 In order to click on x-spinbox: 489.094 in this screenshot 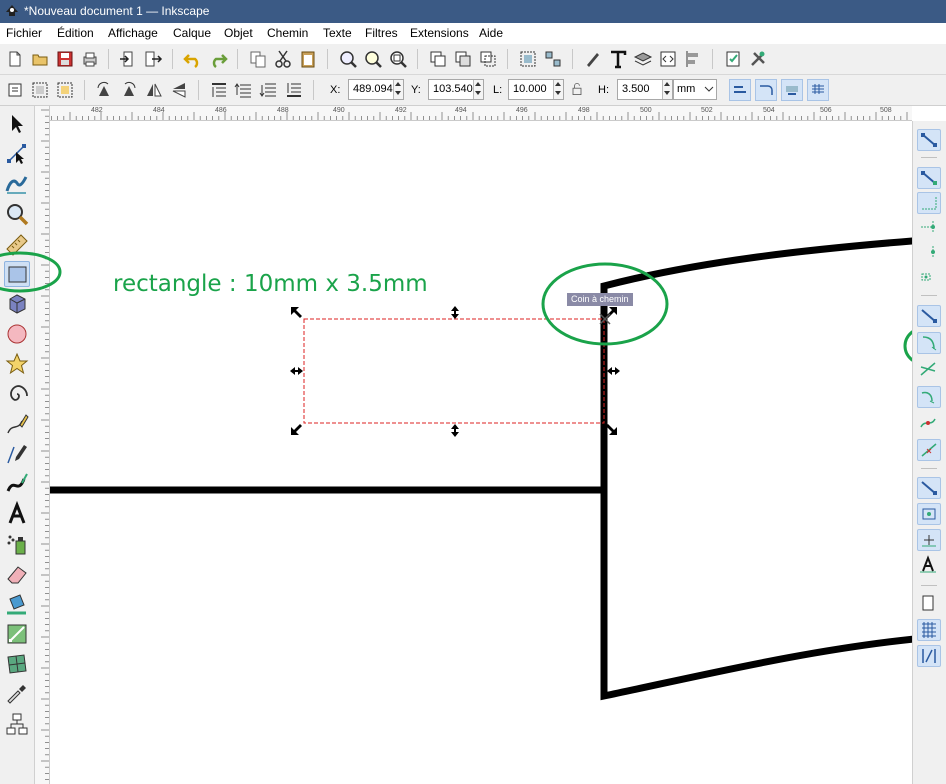, I will do `click(376, 89)`.